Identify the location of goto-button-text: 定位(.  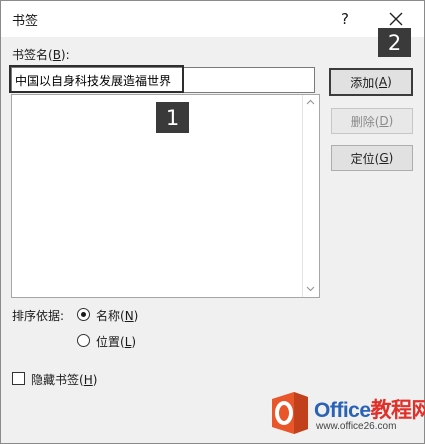
(365, 158).